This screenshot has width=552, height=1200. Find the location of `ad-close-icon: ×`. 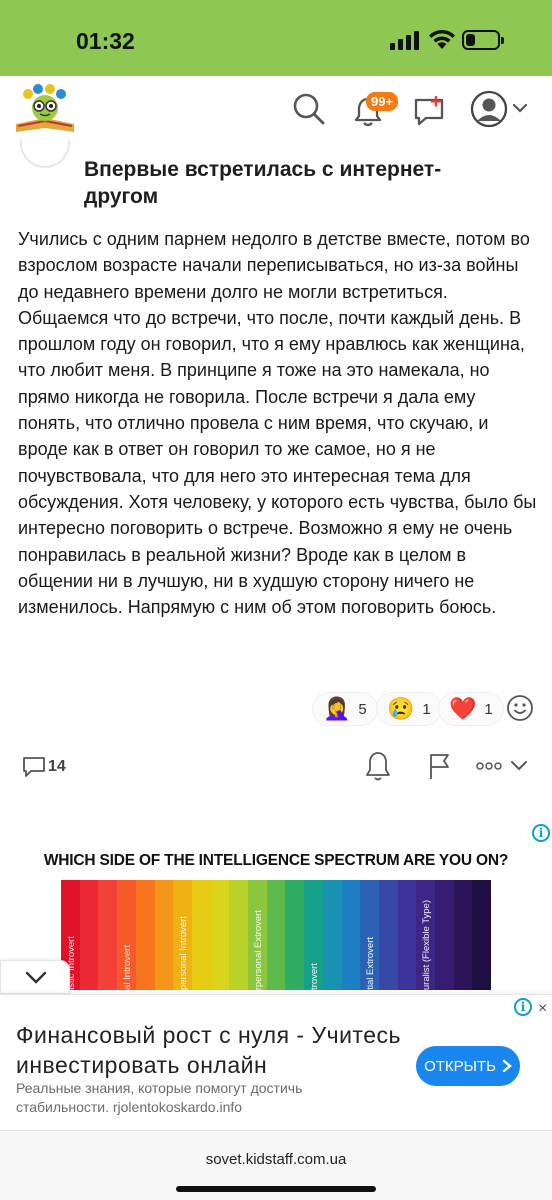

ad-close-icon: × is located at coordinates (542, 1009).